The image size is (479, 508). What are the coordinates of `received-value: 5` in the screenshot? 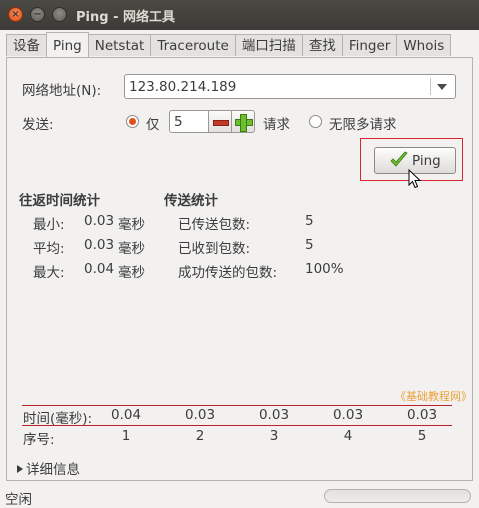 It's located at (309, 245).